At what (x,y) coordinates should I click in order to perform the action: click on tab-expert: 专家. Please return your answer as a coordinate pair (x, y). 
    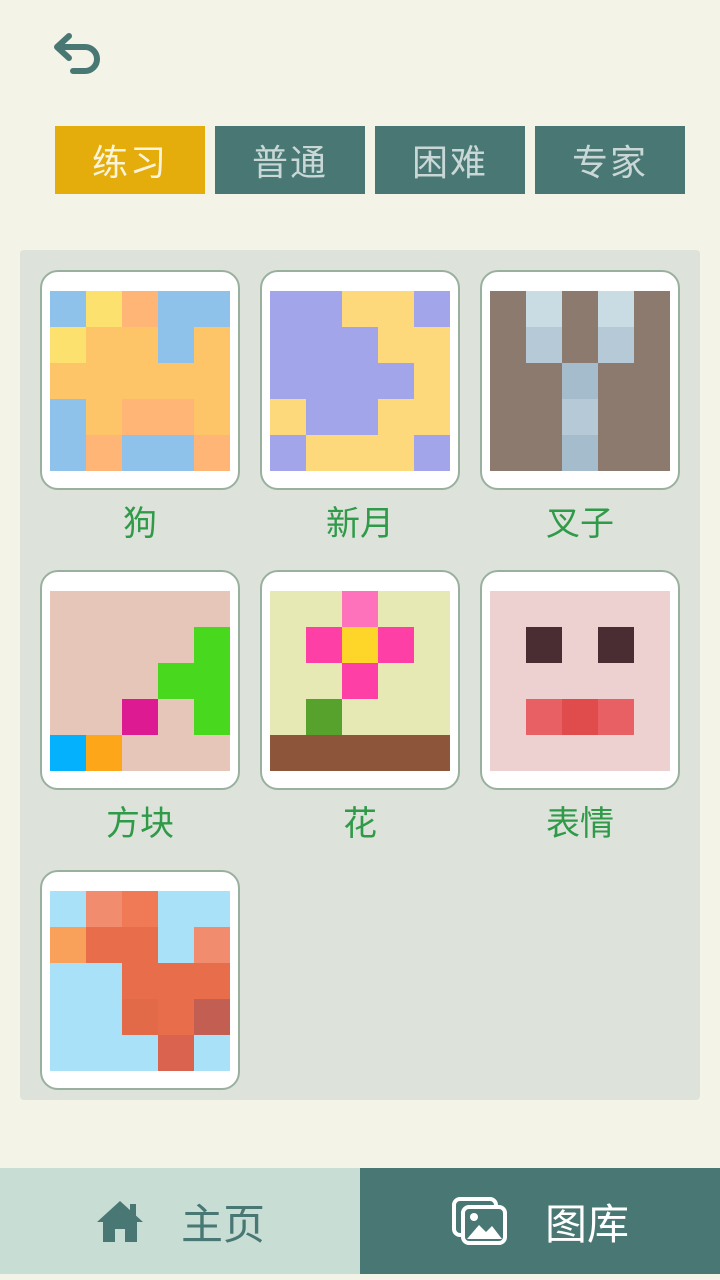
    Looking at the image, I should click on (610, 160).